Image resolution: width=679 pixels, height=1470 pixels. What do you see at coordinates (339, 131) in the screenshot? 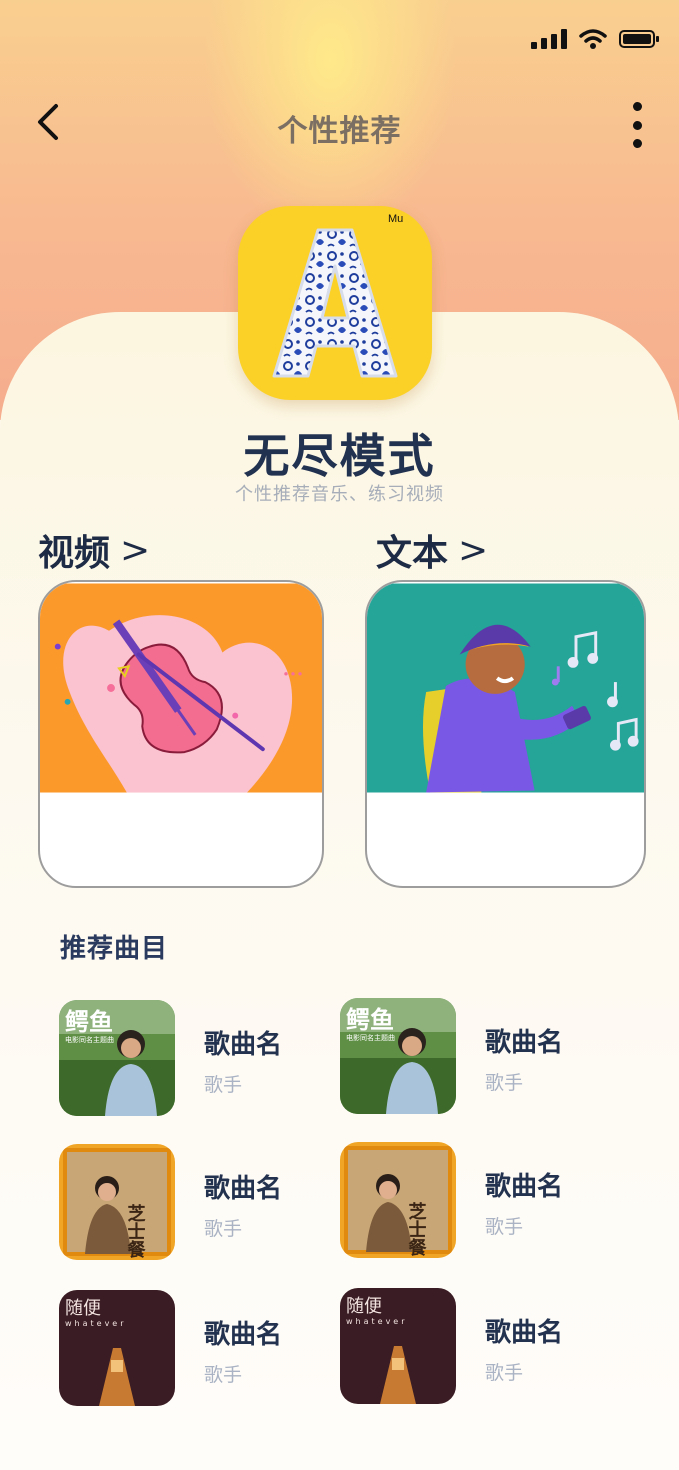
I see `page-title: 个性推荐` at bounding box center [339, 131].